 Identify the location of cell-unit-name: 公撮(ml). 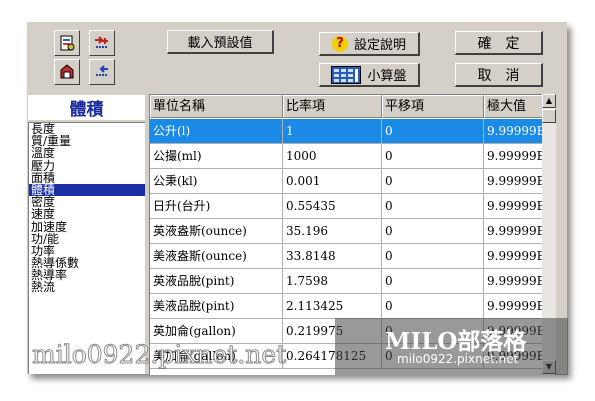
(216, 156).